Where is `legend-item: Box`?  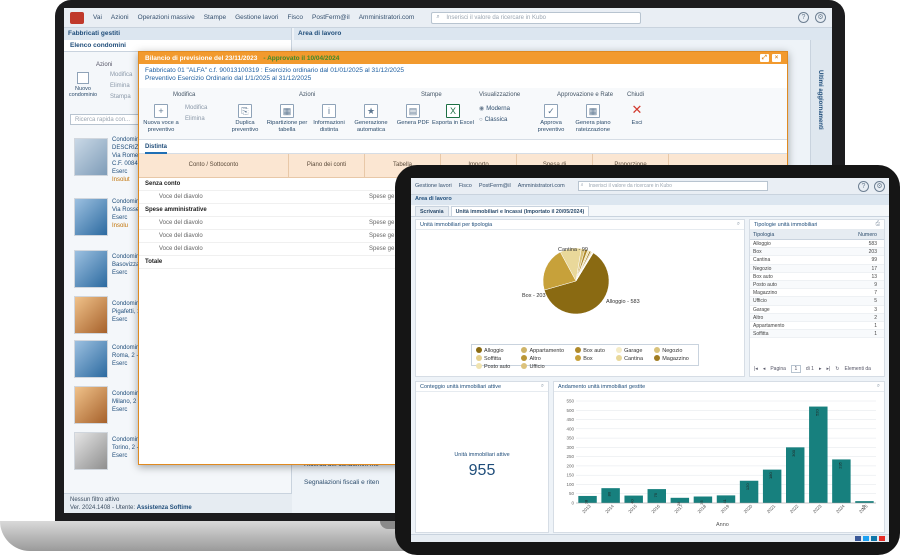
legend-item: Box is located at coordinates (592, 358).